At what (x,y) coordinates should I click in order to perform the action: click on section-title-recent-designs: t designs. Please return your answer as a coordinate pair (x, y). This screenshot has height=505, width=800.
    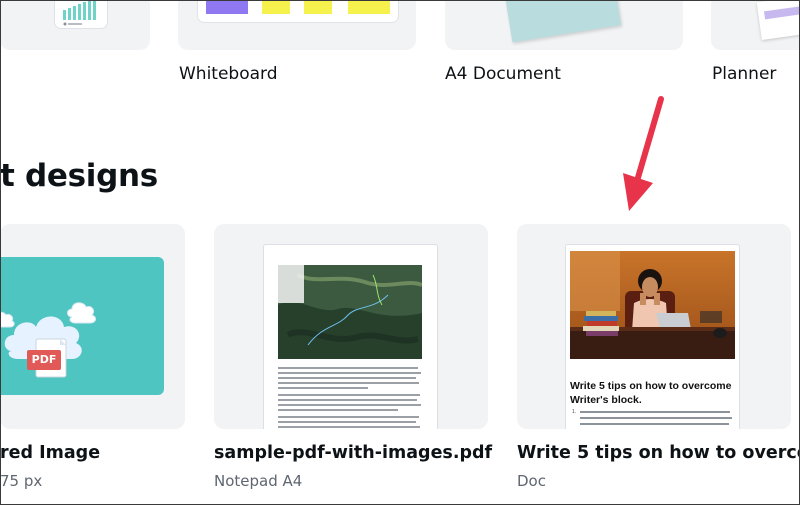
    Looking at the image, I should click on (79, 176).